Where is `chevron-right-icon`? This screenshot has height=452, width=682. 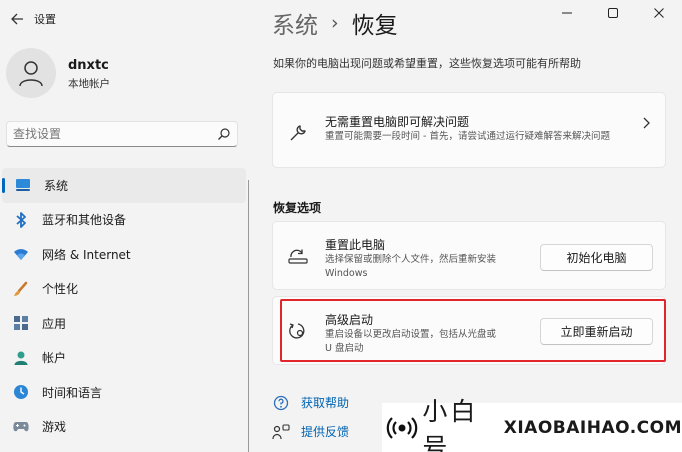
chevron-right-icon is located at coordinates (646, 123).